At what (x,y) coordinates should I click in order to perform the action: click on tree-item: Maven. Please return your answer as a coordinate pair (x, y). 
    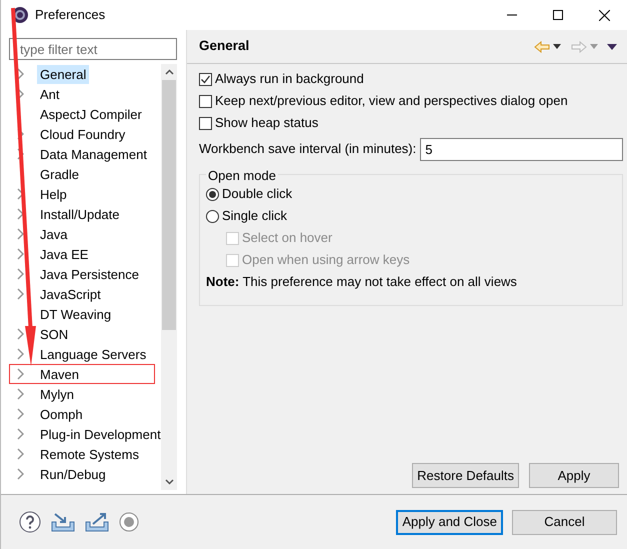
    Looking at the image, I should click on (59, 374).